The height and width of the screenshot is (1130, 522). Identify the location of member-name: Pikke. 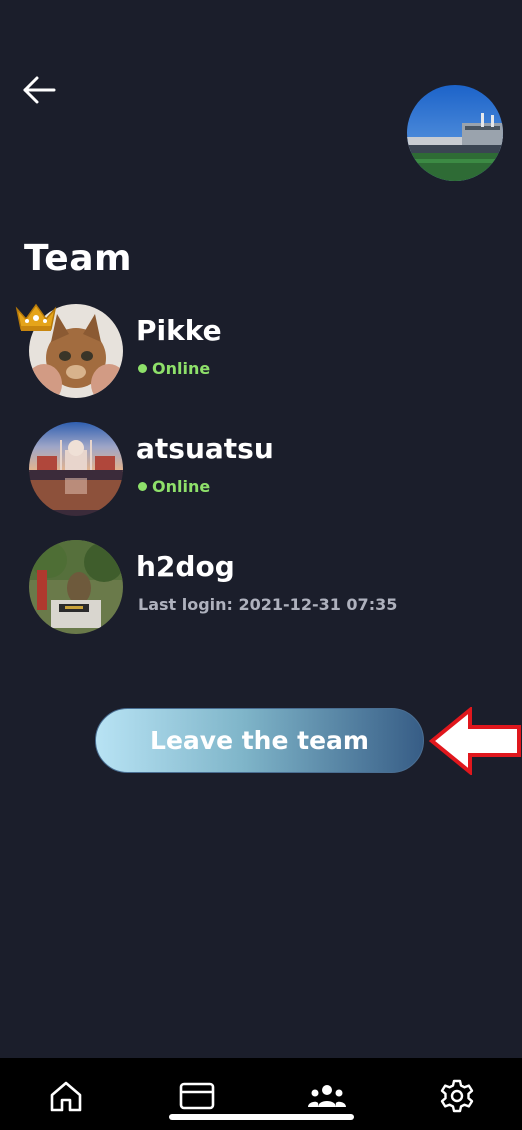
(179, 330).